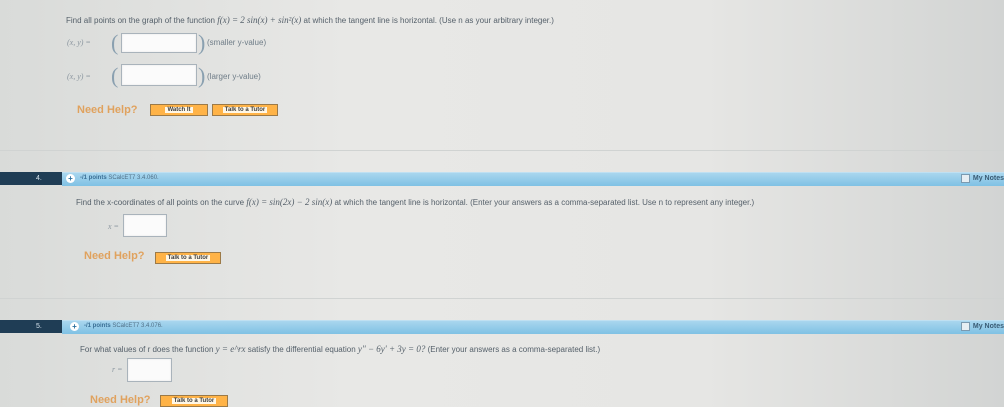 This screenshot has width=1004, height=407. Describe the element at coordinates (159, 43) in the screenshot. I see `q3-row1-answer-input` at that location.